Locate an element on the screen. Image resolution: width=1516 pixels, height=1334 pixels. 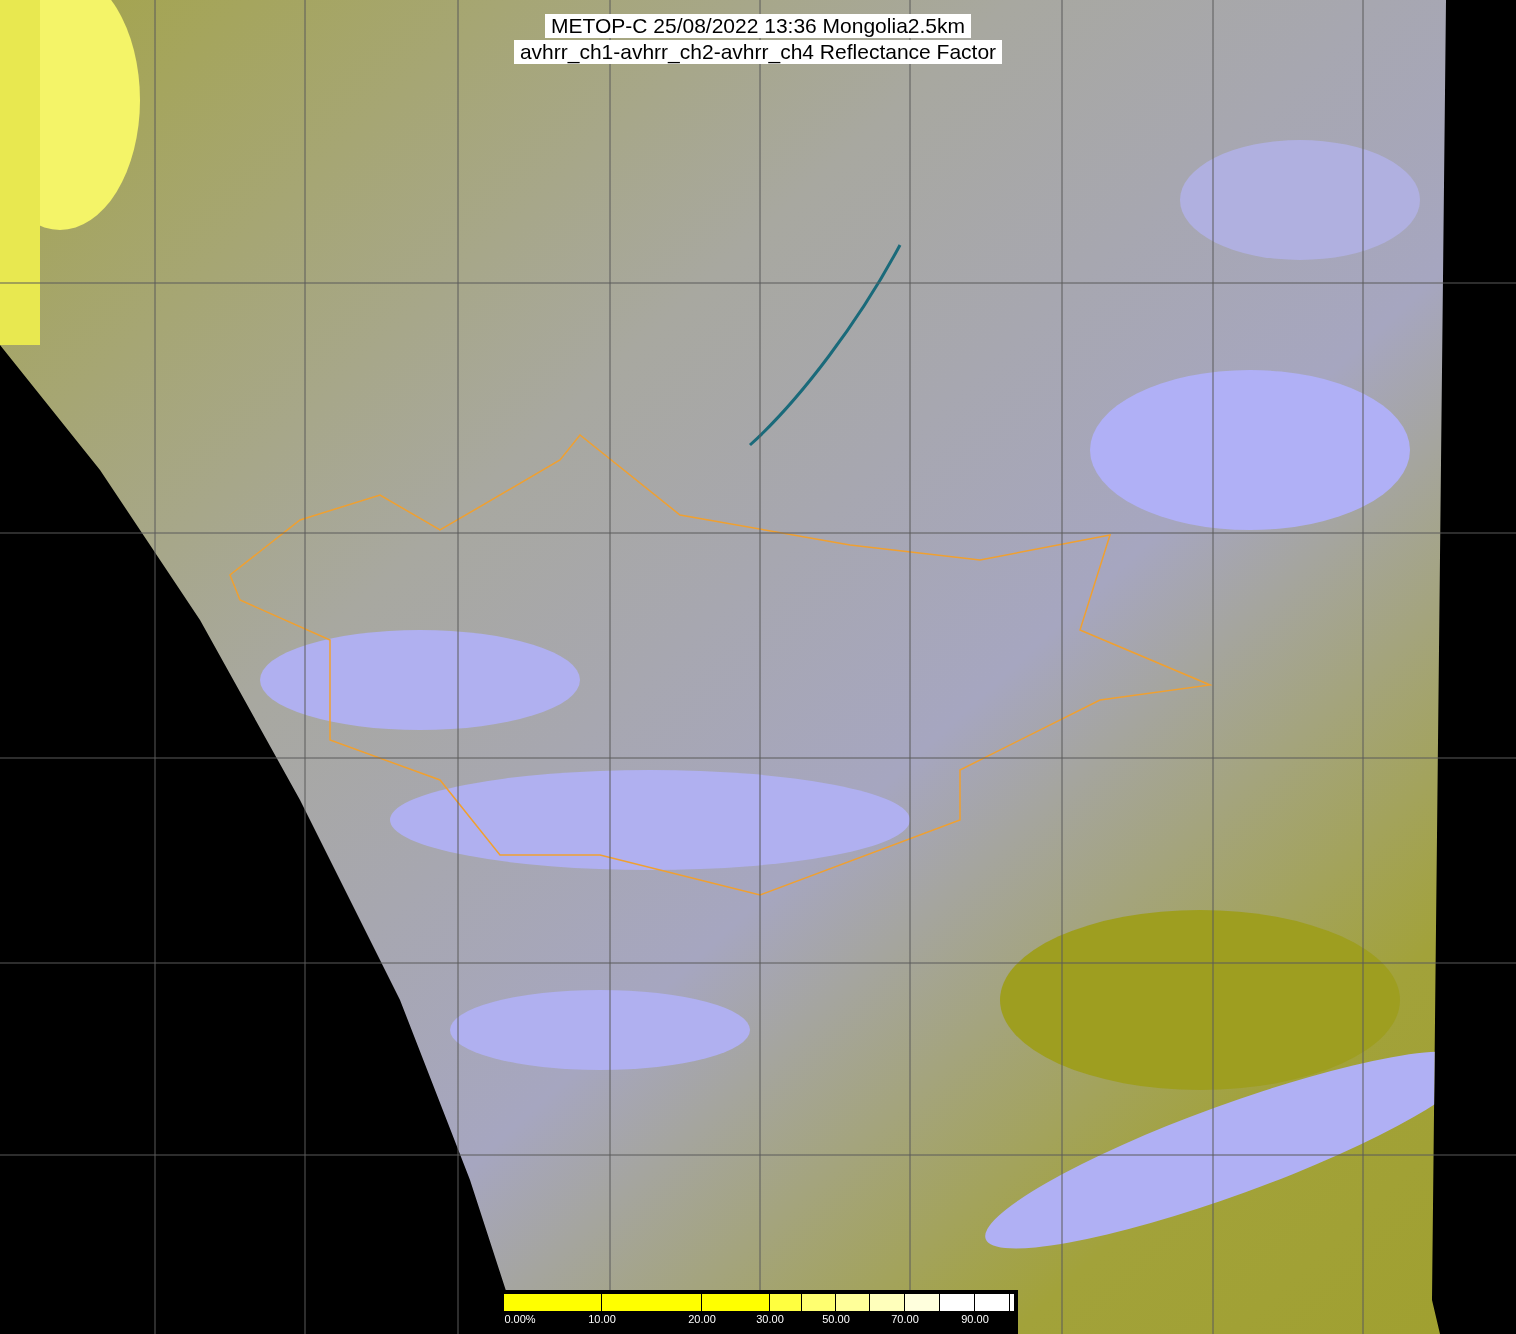
colorbar-tick-label: 50.00 is located at coordinates (836, 1319).